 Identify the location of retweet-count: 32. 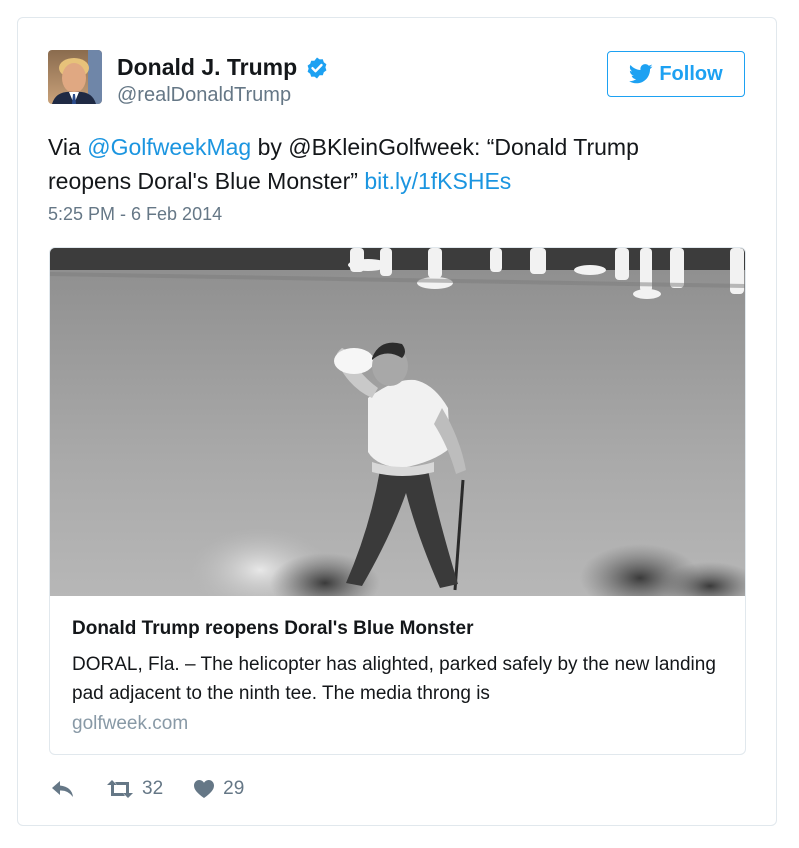
(153, 788).